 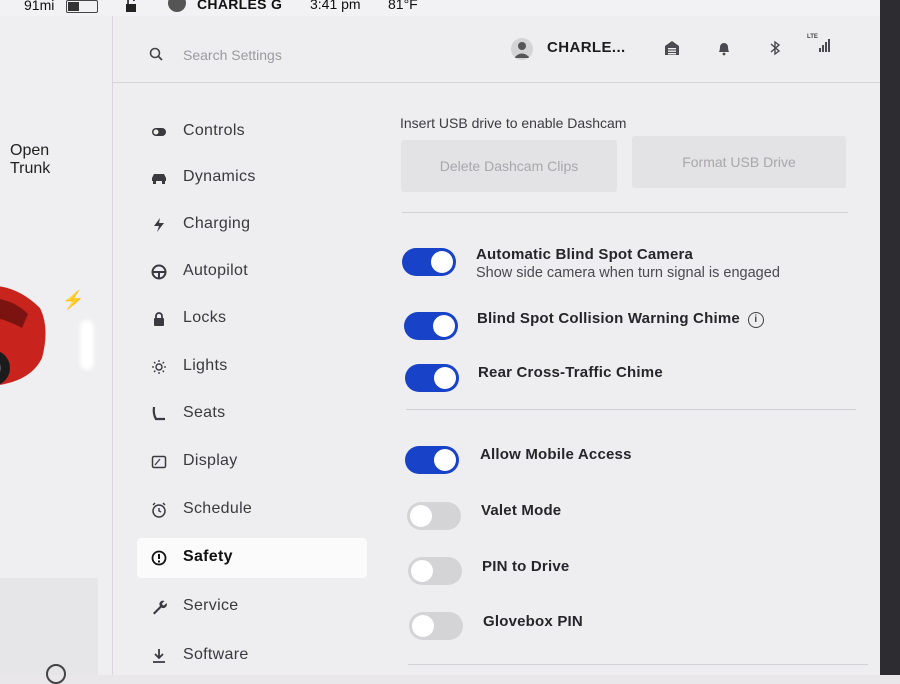 I want to click on battery-icon, so click(x=82, y=6).